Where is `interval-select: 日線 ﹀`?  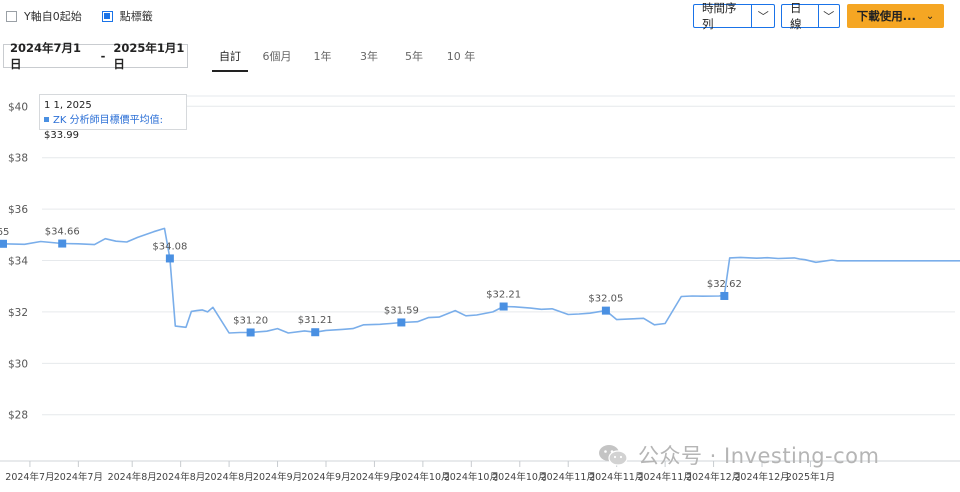 interval-select: 日線 ﹀ is located at coordinates (810, 16).